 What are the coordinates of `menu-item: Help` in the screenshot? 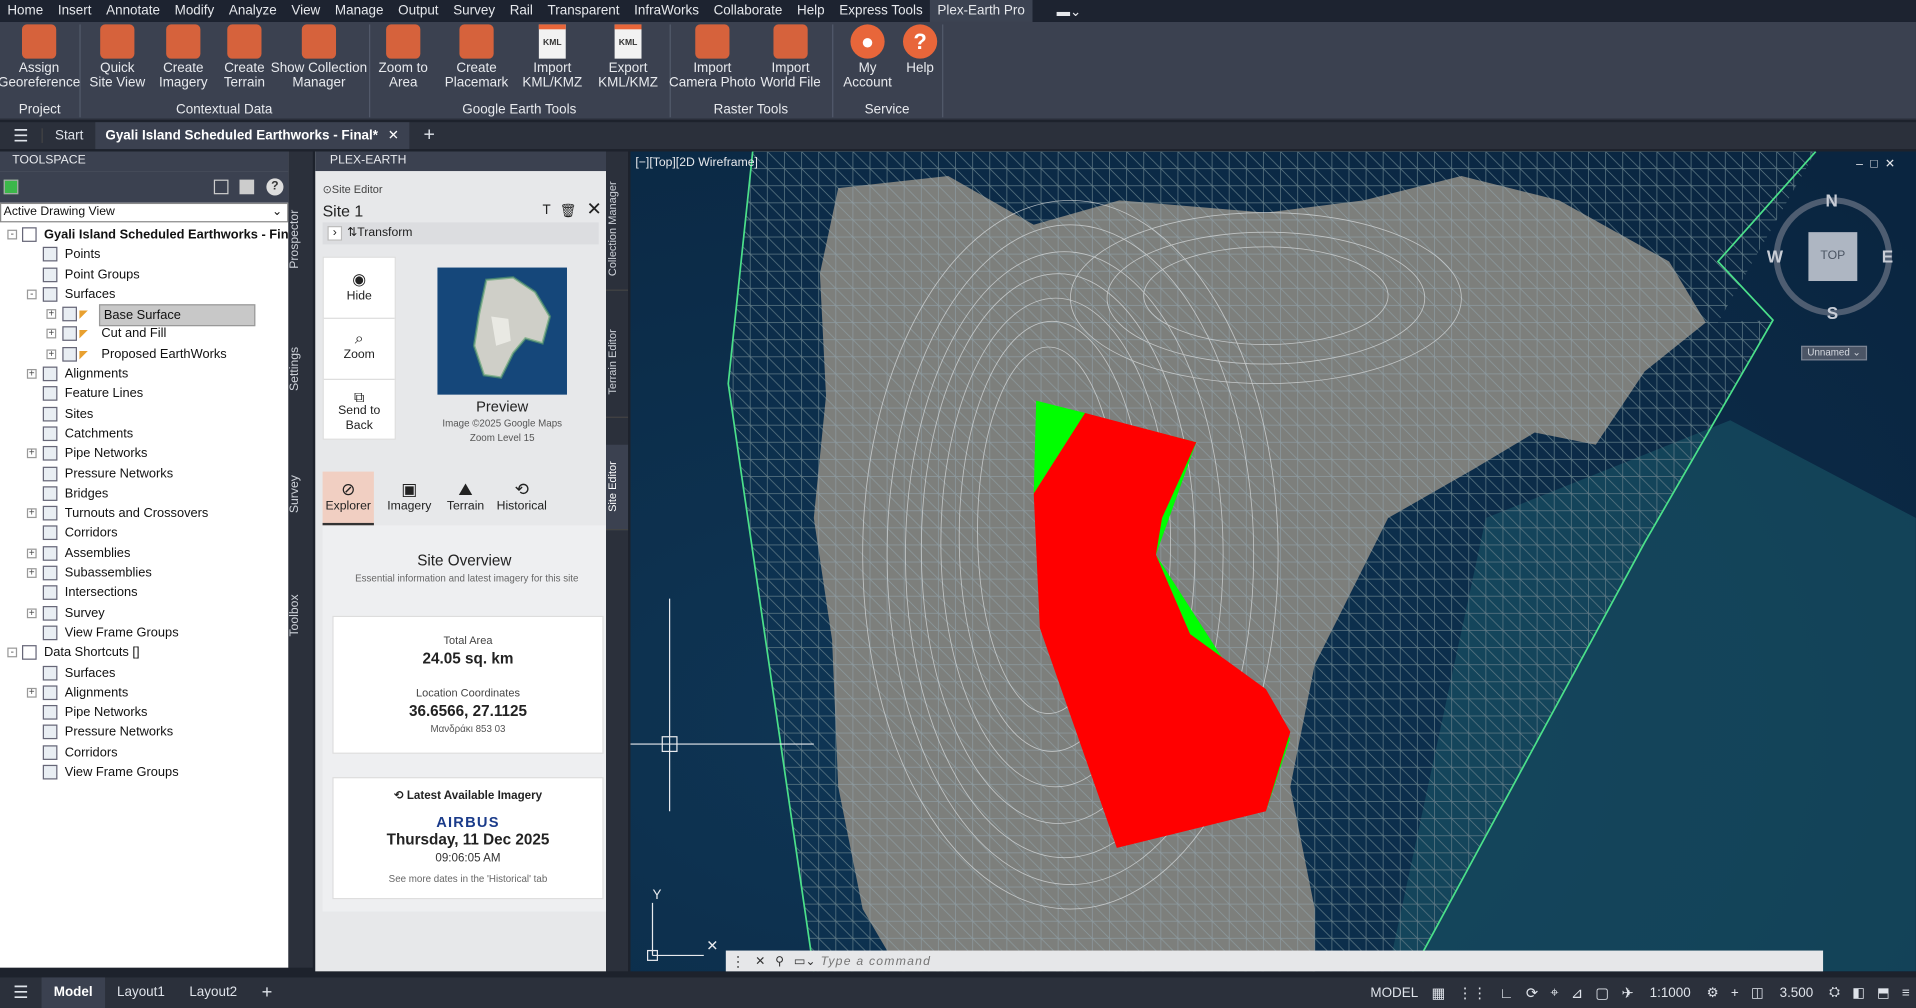 It's located at (811, 11).